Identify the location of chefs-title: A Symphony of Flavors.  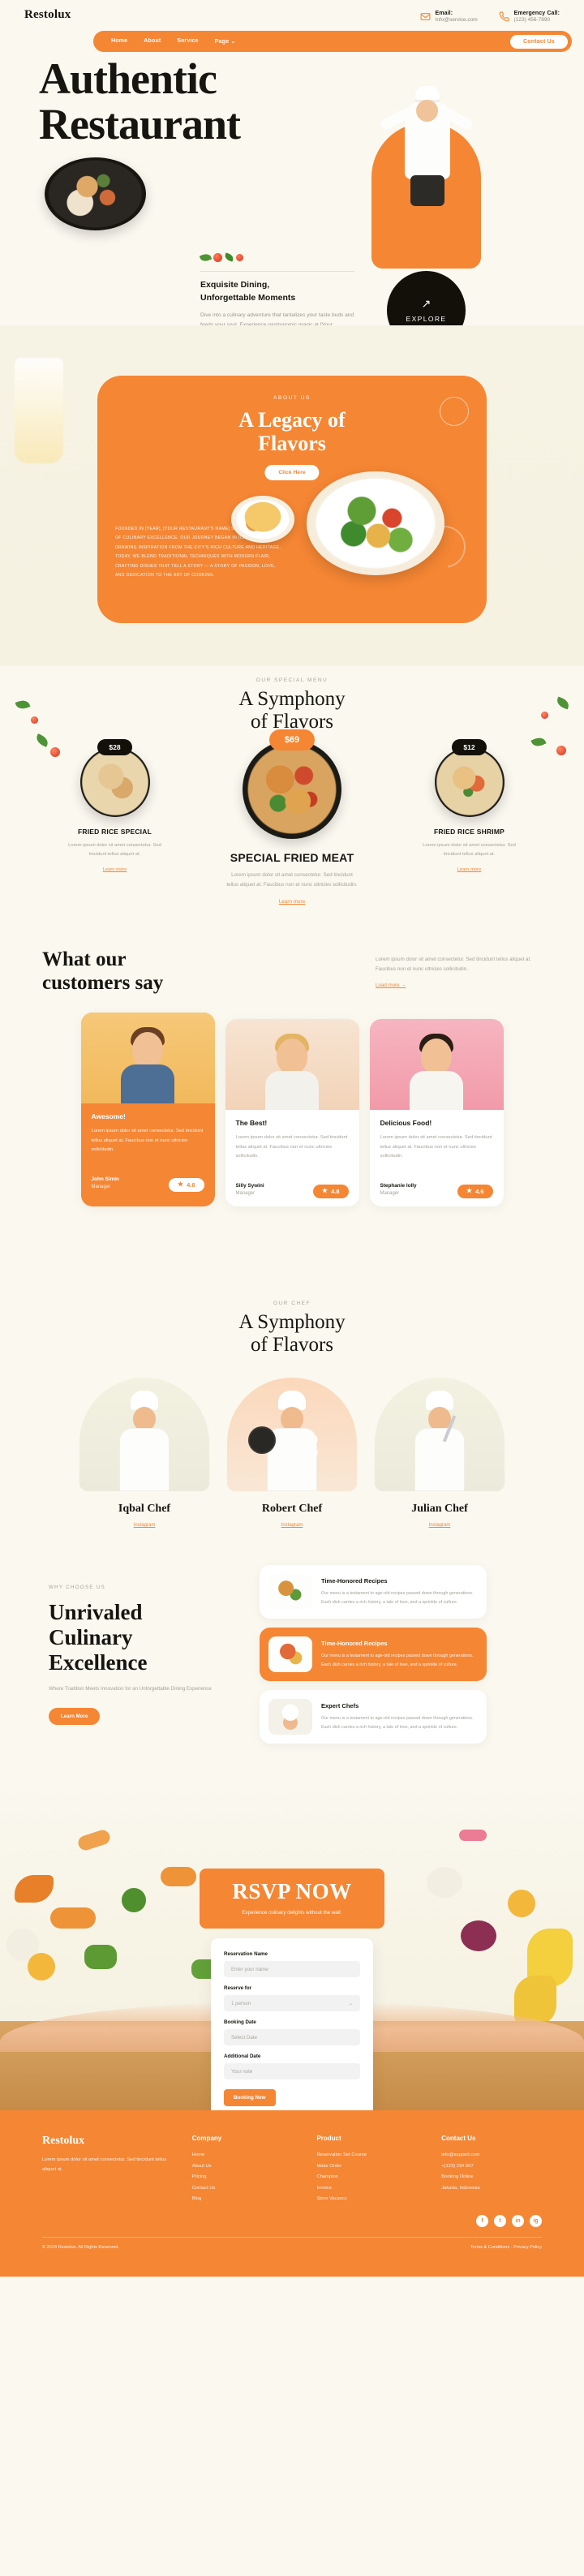
(292, 1333).